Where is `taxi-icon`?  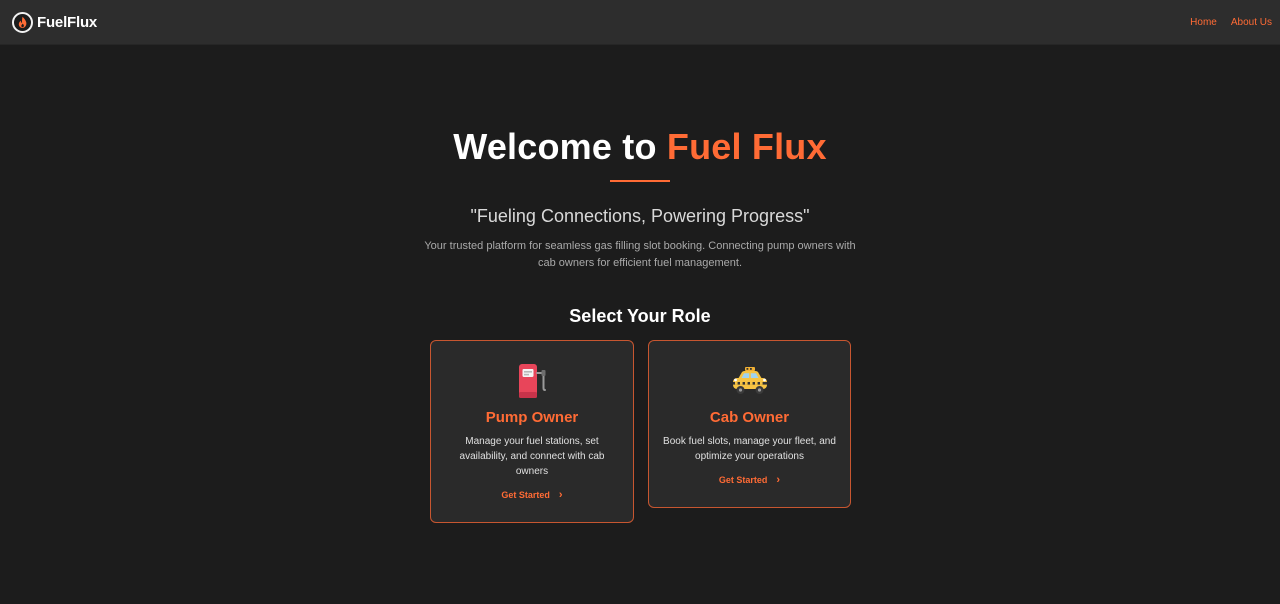 taxi-icon is located at coordinates (749, 381).